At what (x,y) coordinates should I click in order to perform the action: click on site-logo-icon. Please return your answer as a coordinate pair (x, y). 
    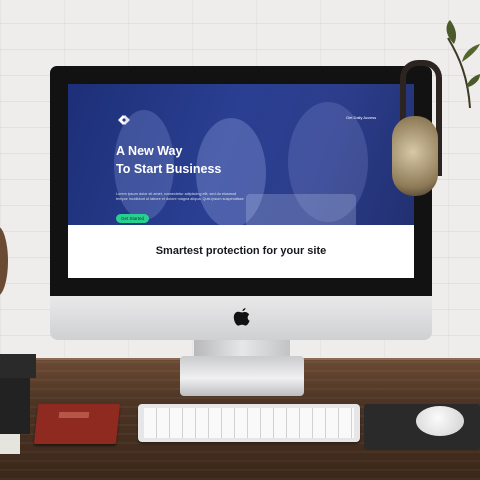
    Looking at the image, I should click on (124, 120).